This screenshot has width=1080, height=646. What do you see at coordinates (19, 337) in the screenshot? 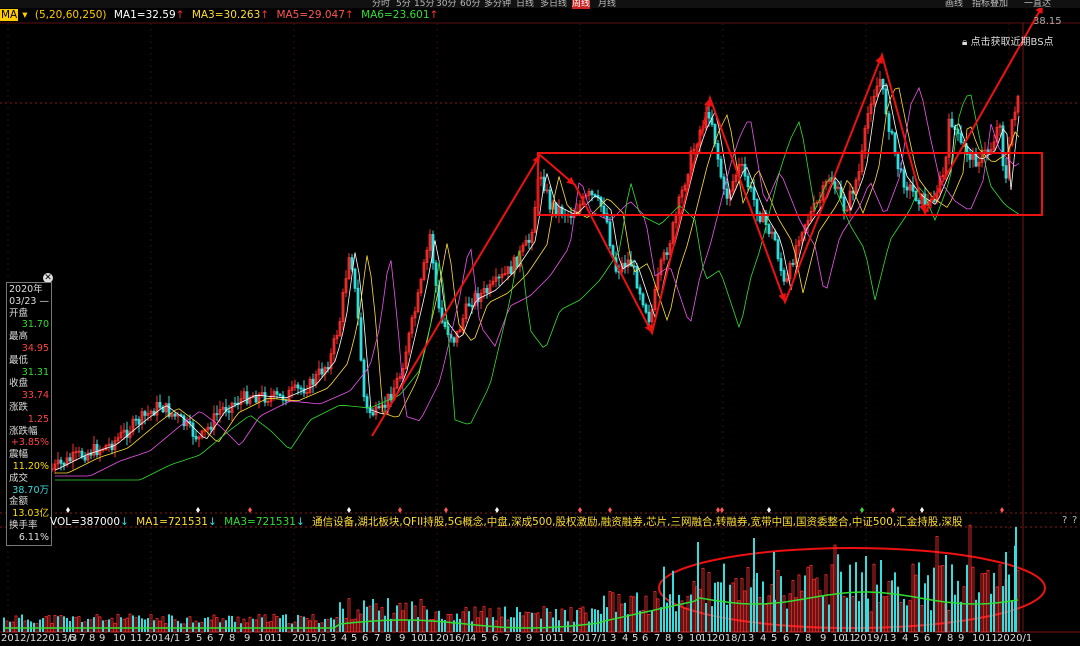
I see `info-label: 最高` at bounding box center [19, 337].